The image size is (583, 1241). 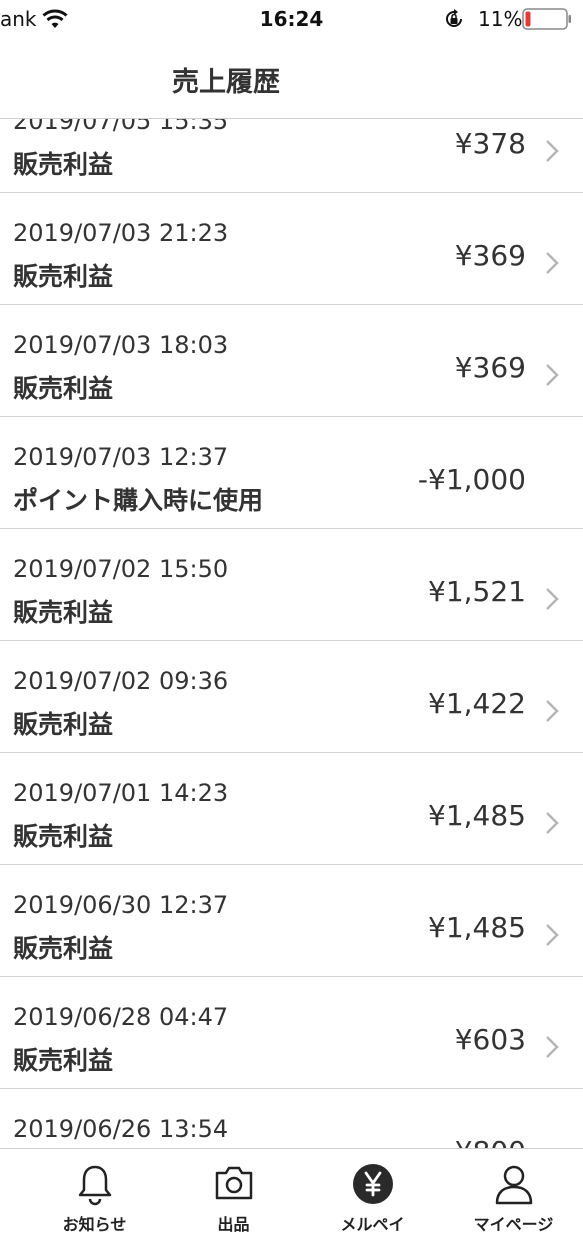 What do you see at coordinates (291, 249) in the screenshot?
I see `list-item: 2019/07/03 21:23 販売利益 ¥369` at bounding box center [291, 249].